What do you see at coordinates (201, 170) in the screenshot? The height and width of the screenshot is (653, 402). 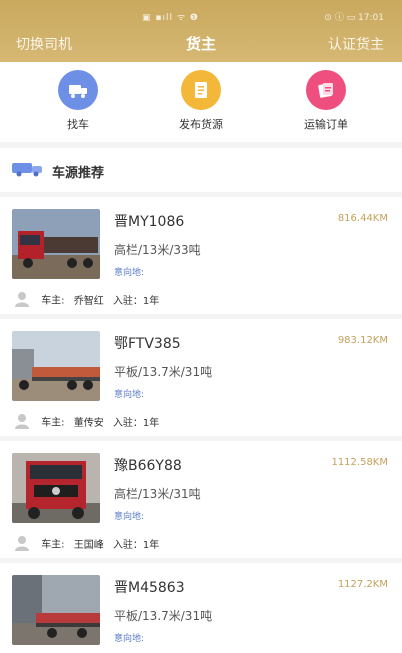 I see `recommend-header: 车源推荐` at bounding box center [201, 170].